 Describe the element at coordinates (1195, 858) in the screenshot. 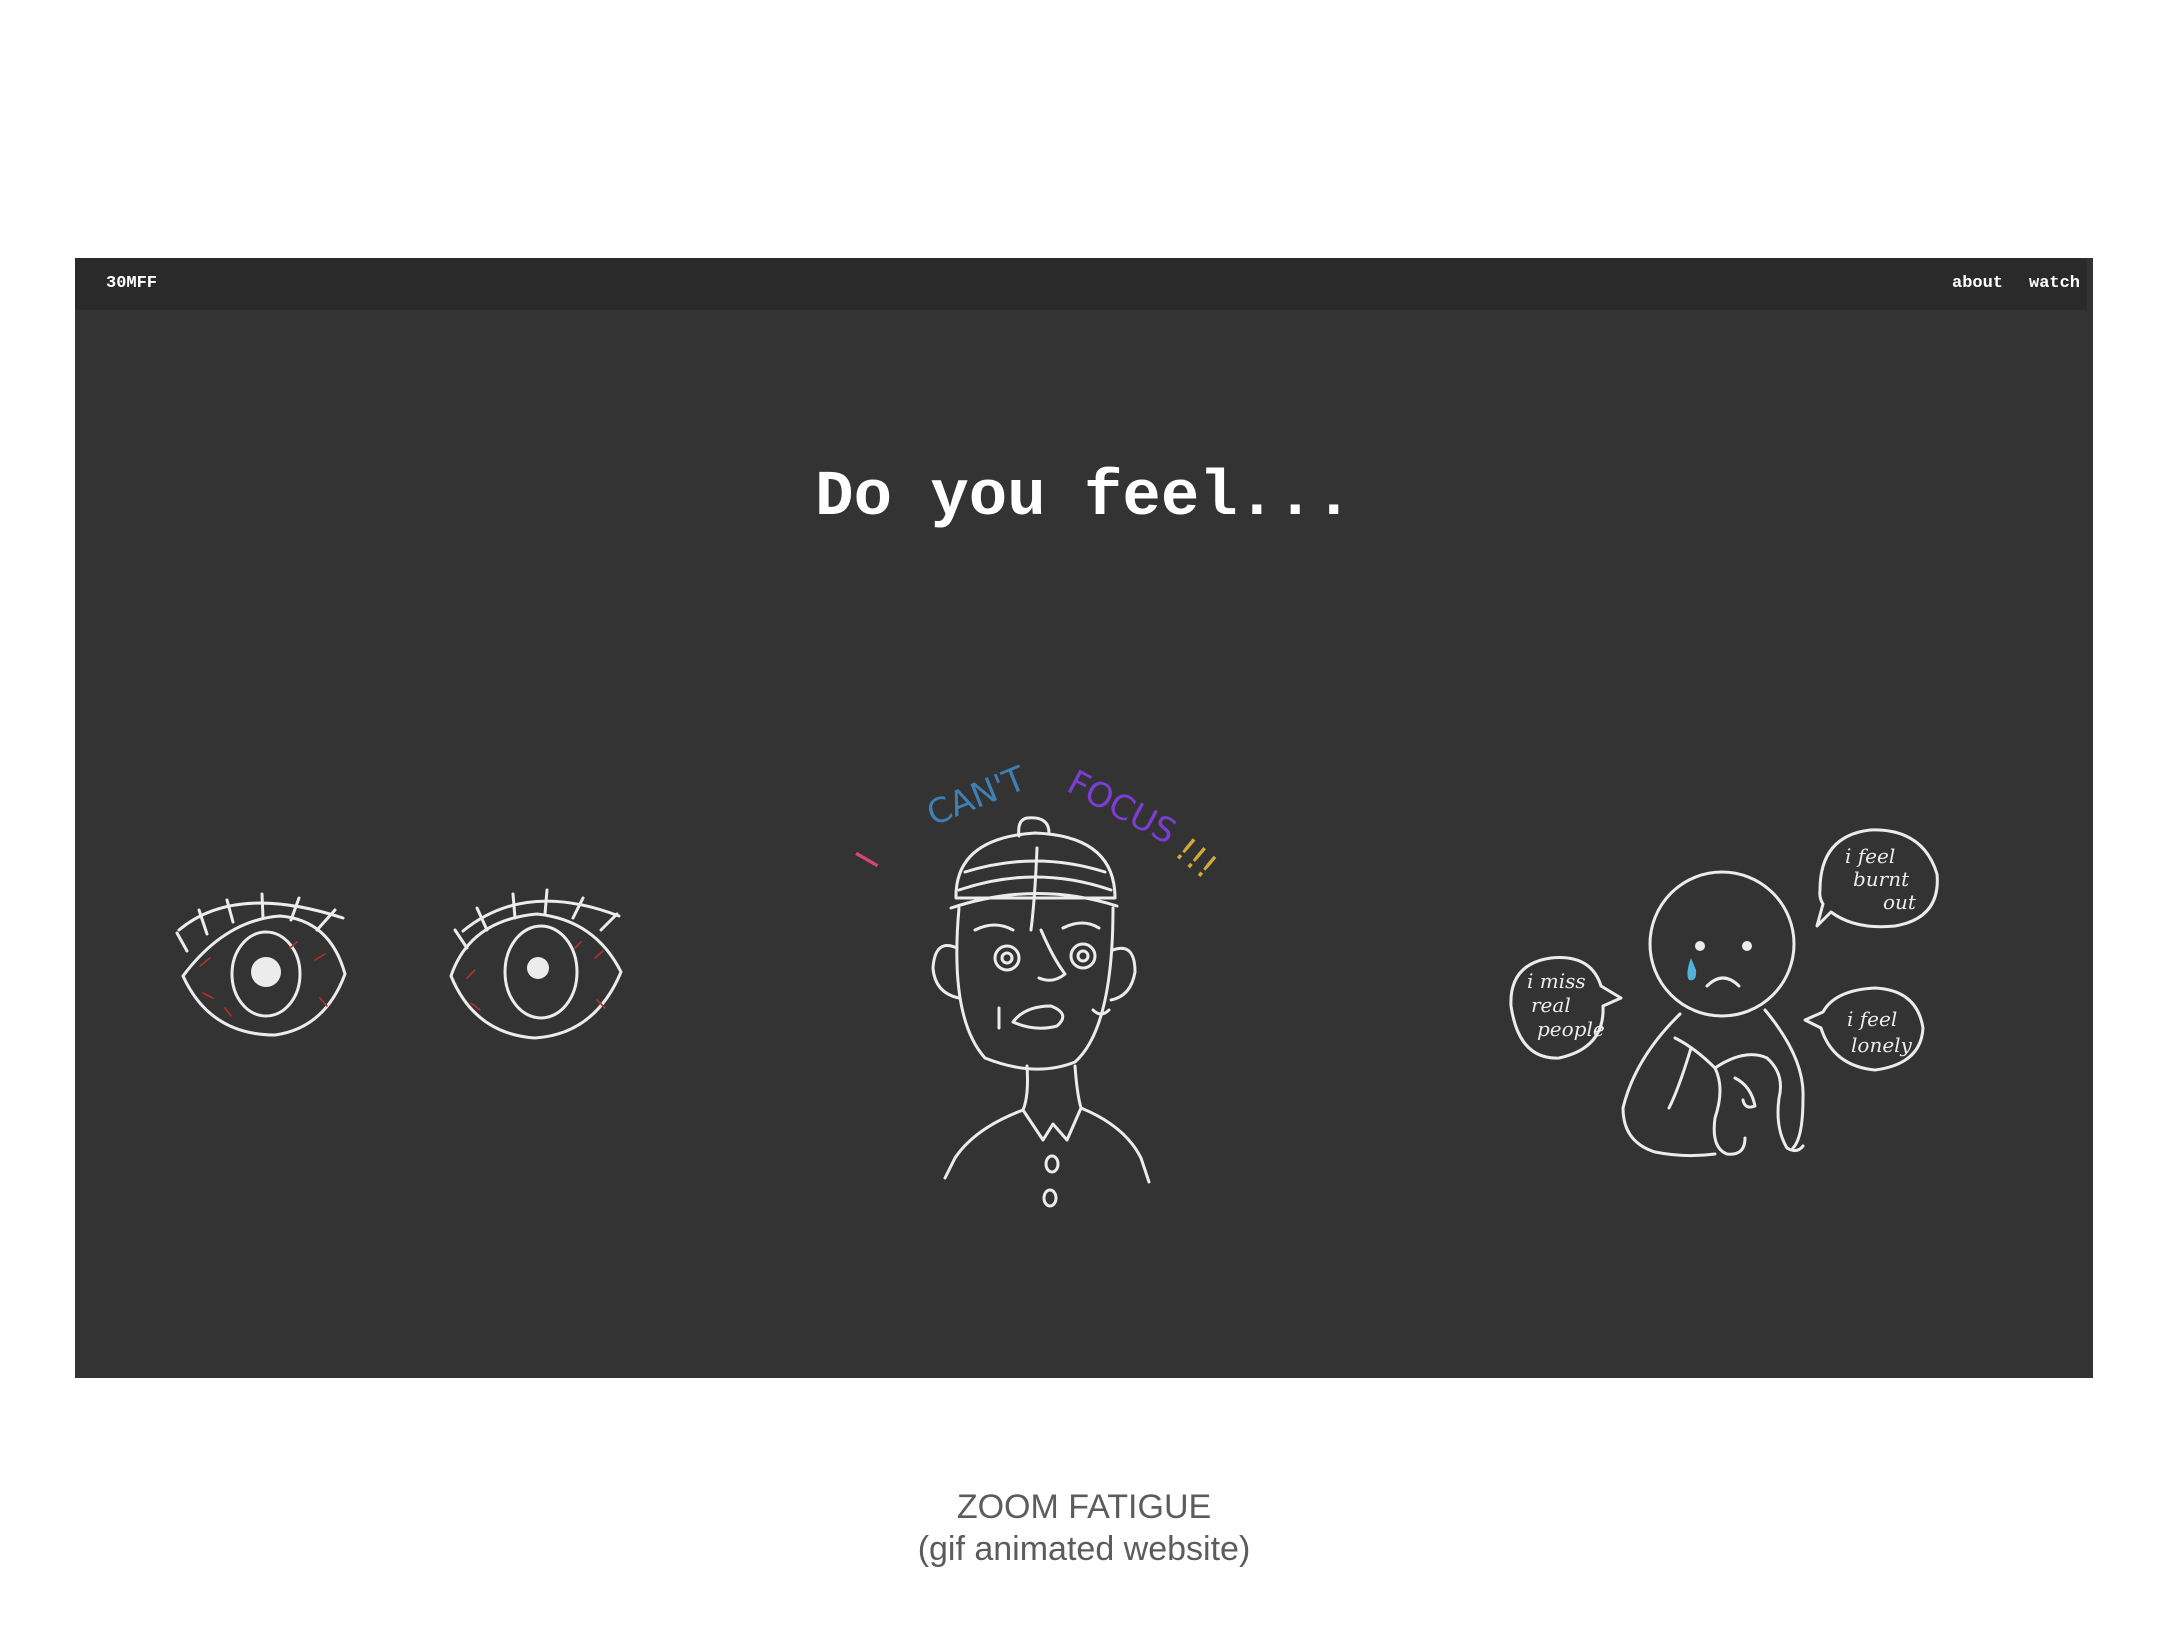

I see `focus-exclamation: !!!` at that location.